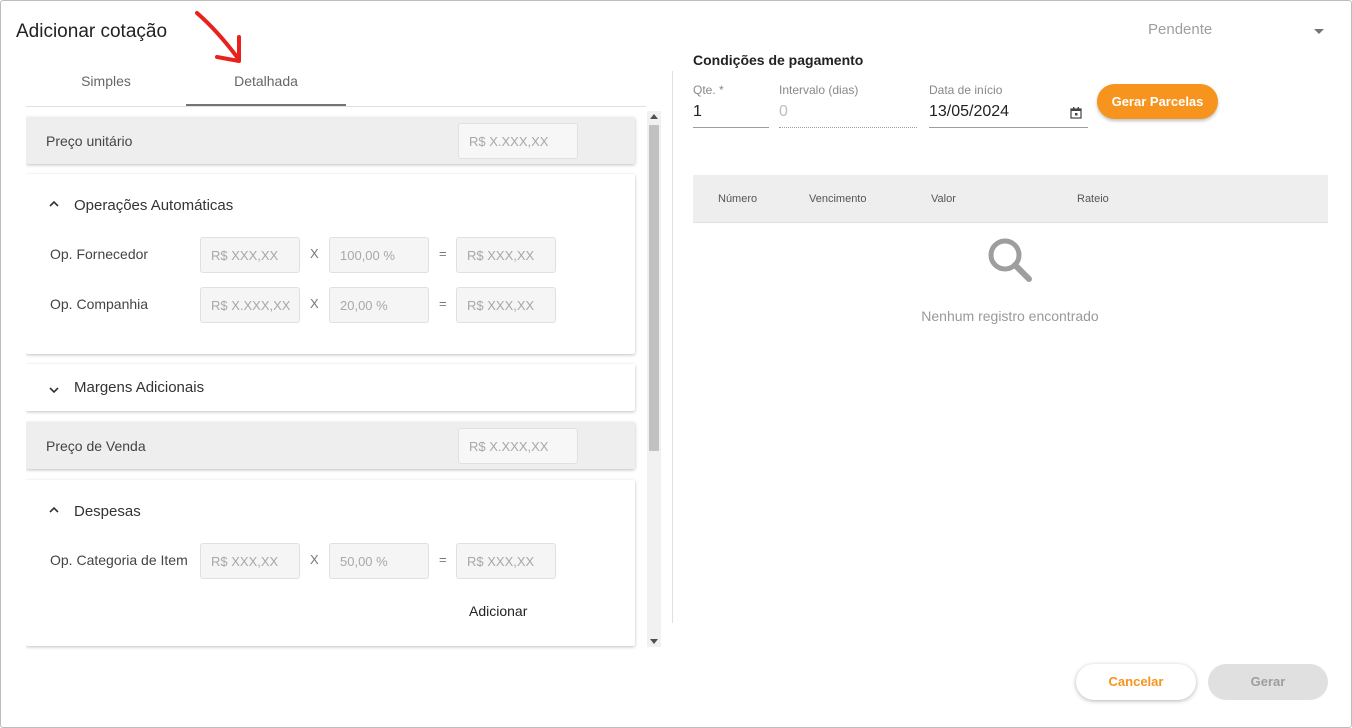 This screenshot has width=1352, height=728. What do you see at coordinates (506, 561) in the screenshot?
I see `op-categoria-result-input: R$ XXX,XX` at bounding box center [506, 561].